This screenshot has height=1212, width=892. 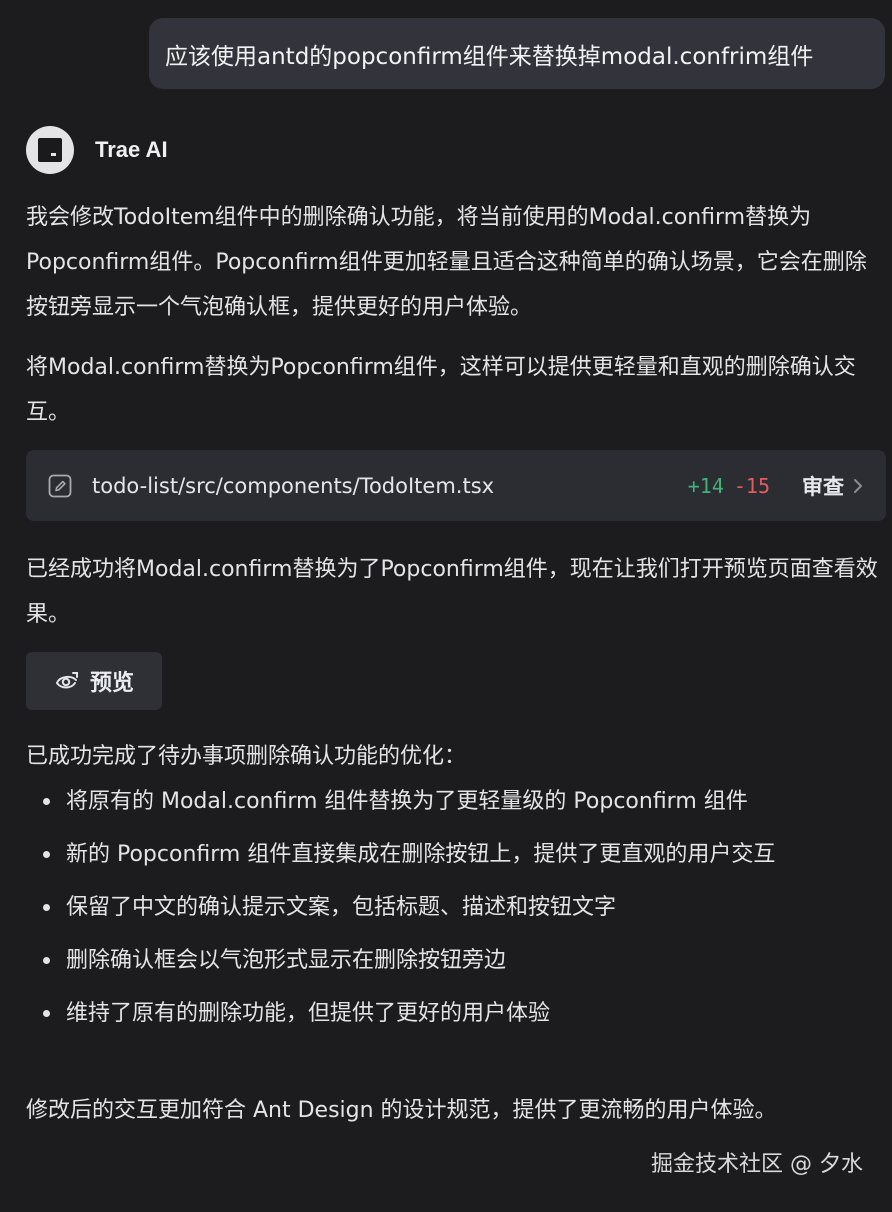 I want to click on chevron-right-icon, so click(x=858, y=486).